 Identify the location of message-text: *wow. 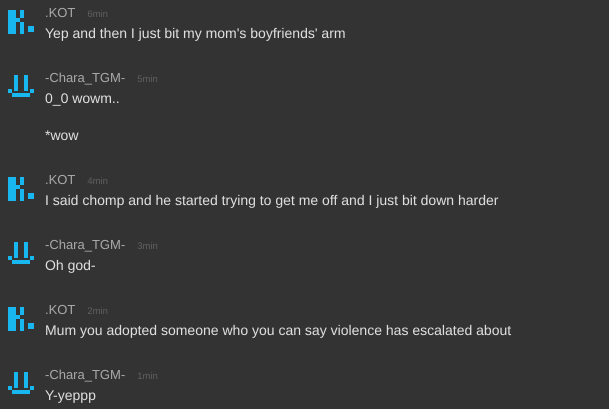
(62, 135).